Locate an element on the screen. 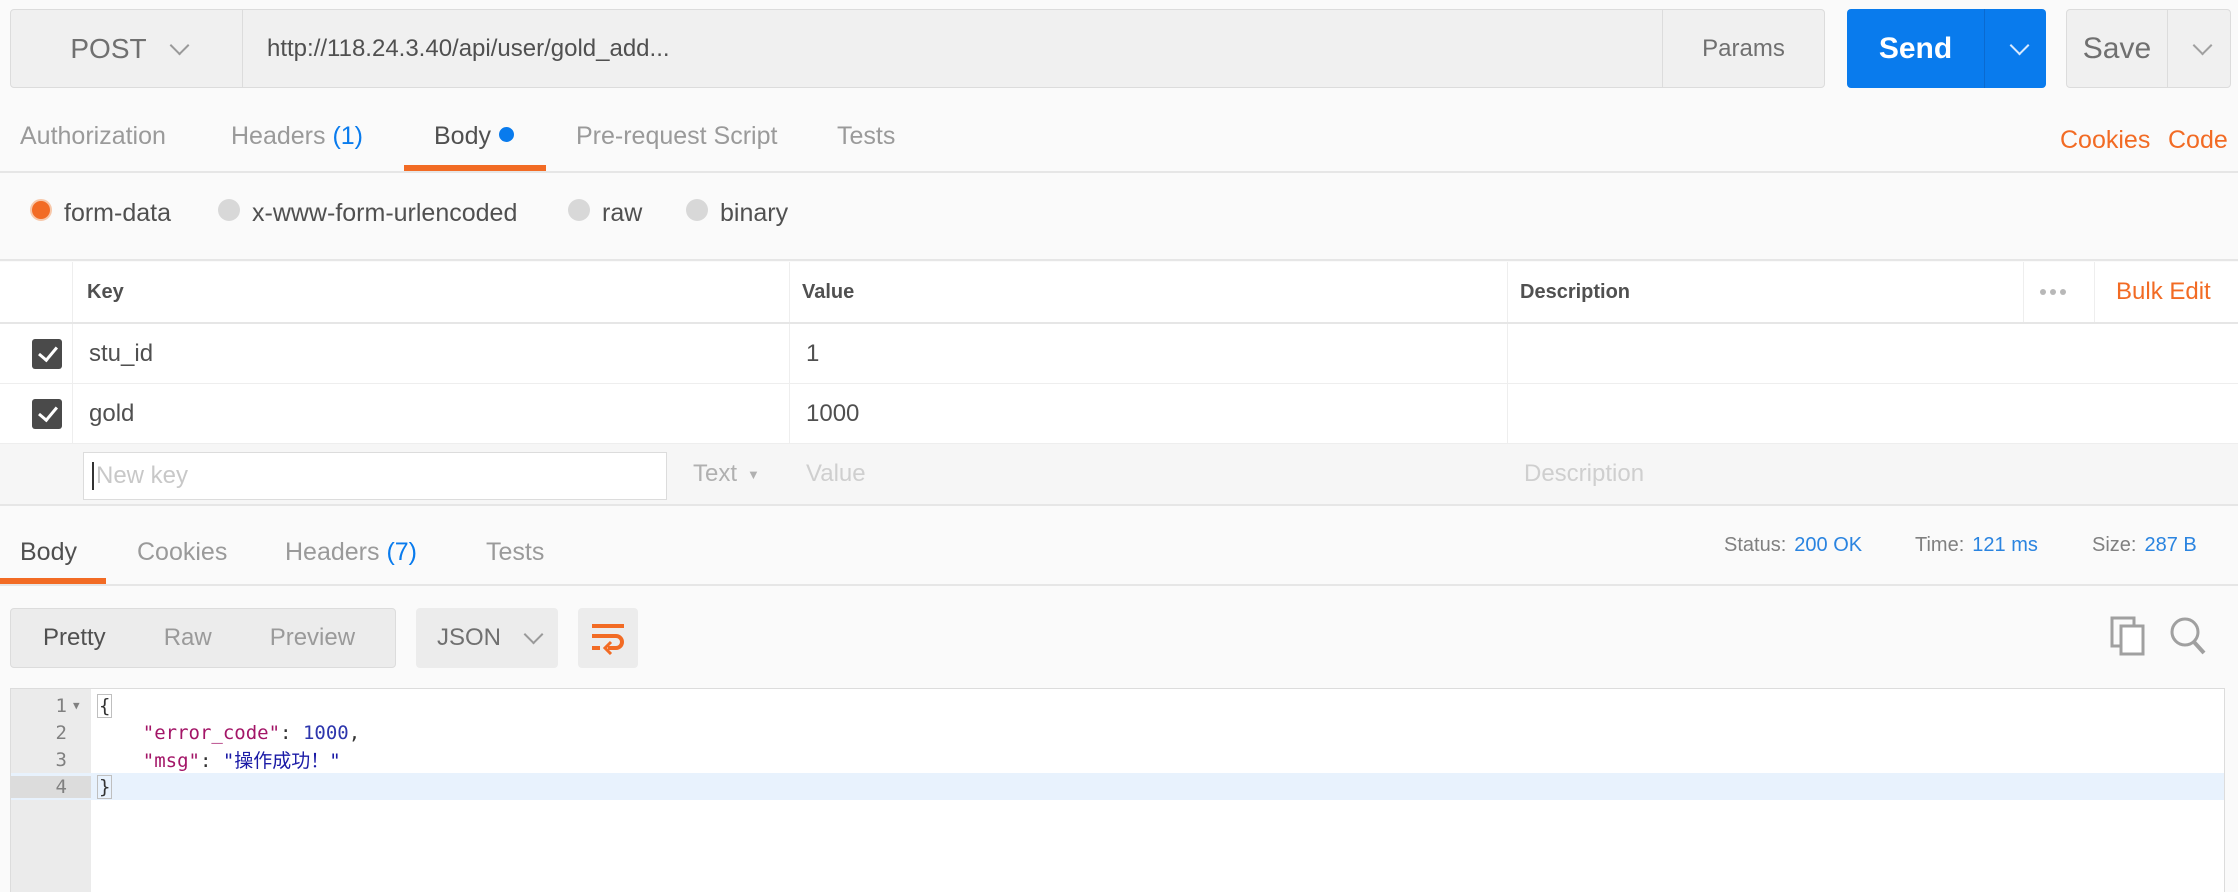  save-options-button is located at coordinates (2198, 48).